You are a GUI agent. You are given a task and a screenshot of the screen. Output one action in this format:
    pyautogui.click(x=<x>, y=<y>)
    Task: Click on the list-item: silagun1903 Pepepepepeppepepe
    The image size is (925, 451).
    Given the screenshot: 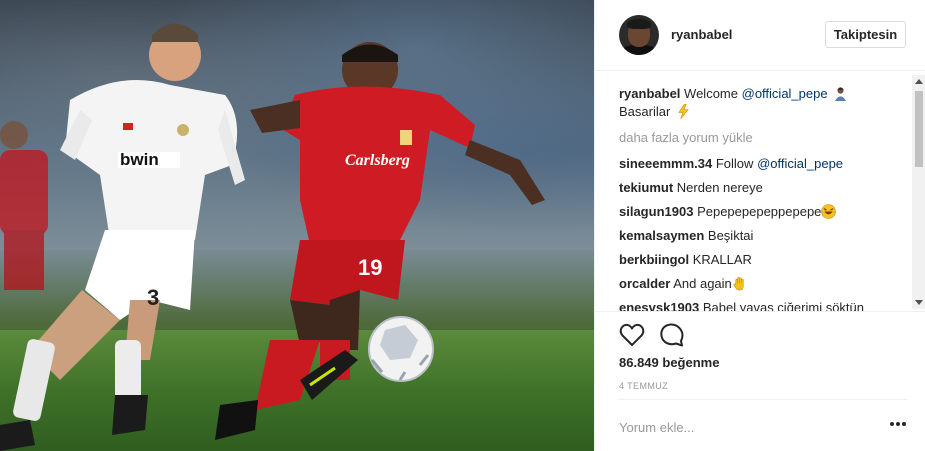 What is the action you would take?
    pyautogui.click(x=728, y=212)
    